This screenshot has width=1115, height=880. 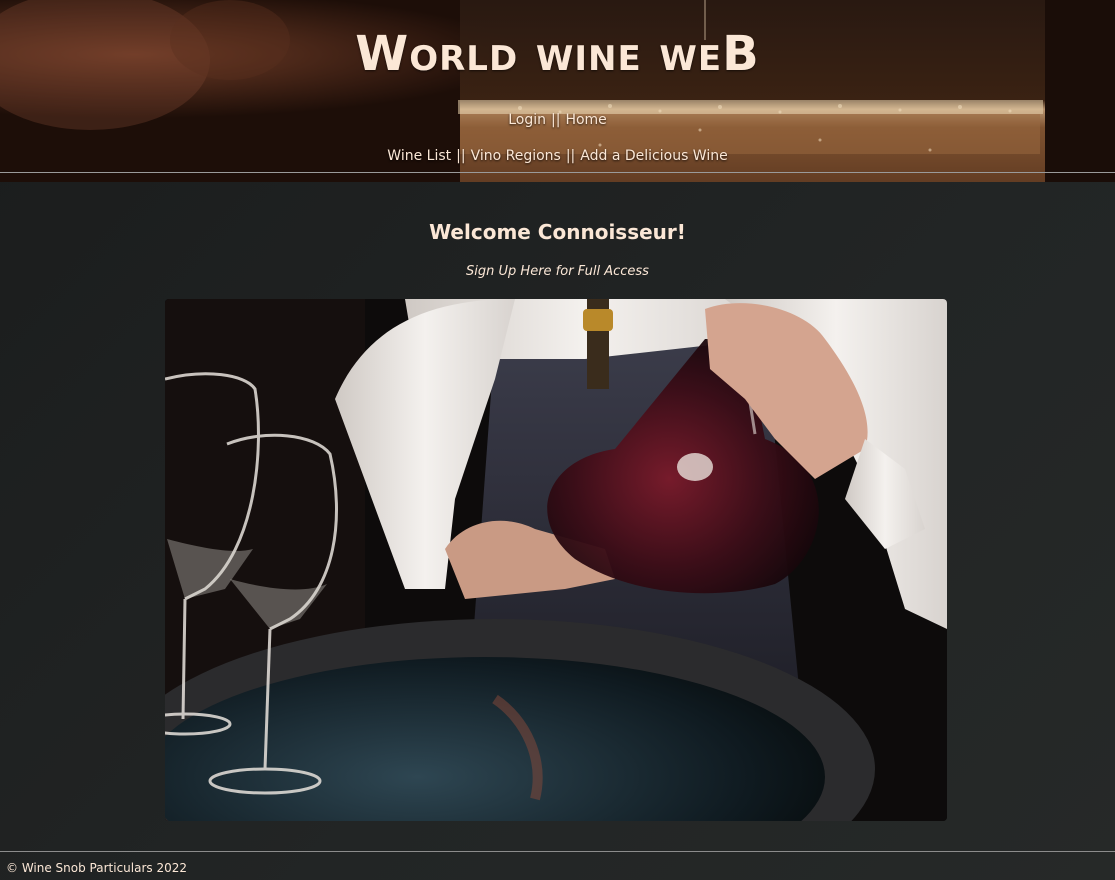 I want to click on nav-add-wine-link: Add a Delicious Wine, so click(x=653, y=156).